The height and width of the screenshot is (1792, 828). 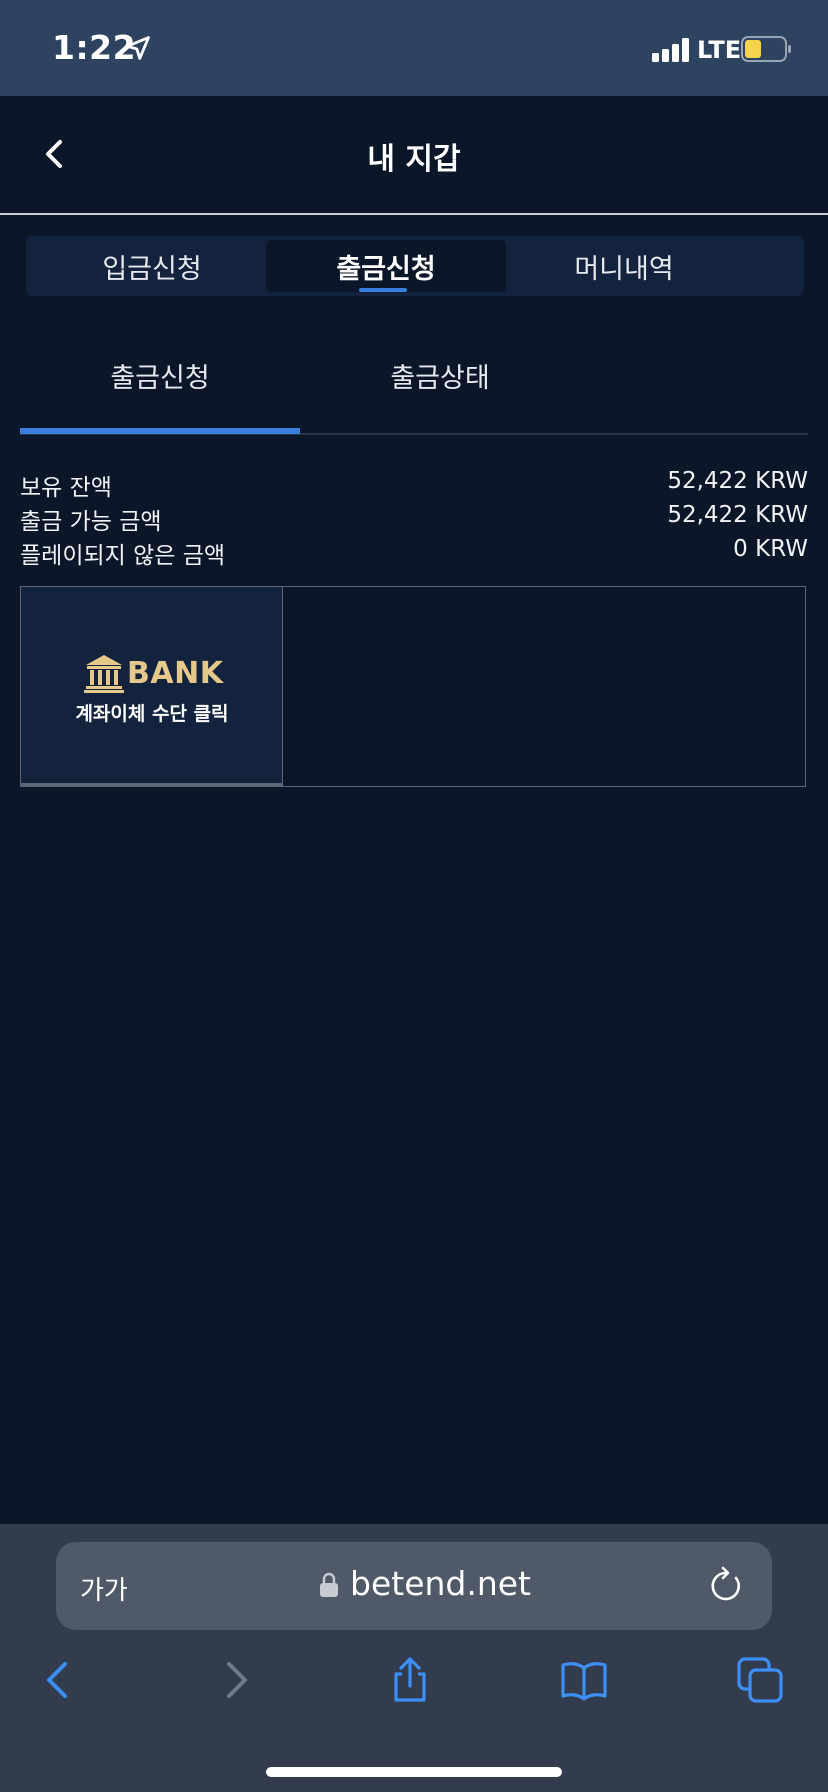 I want to click on wallet-tabbar: 입금신청 출금신청 머니내역, so click(x=415, y=266).